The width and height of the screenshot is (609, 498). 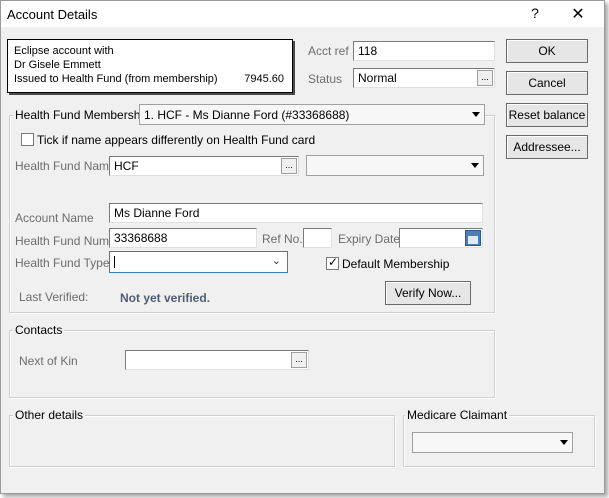 I want to click on expiry-date-label: Expiry Date, so click(x=369, y=239).